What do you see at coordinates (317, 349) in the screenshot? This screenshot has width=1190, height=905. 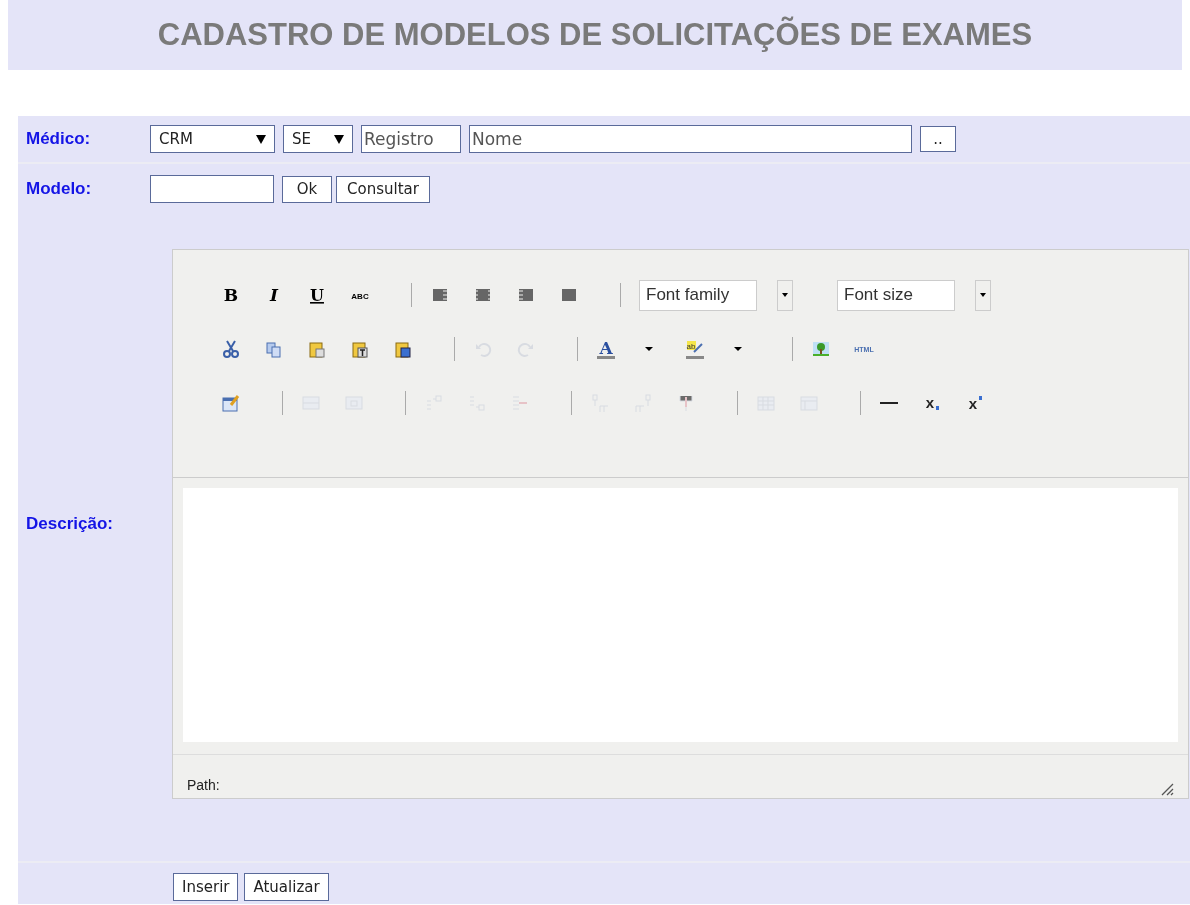 I see `paste-icon` at bounding box center [317, 349].